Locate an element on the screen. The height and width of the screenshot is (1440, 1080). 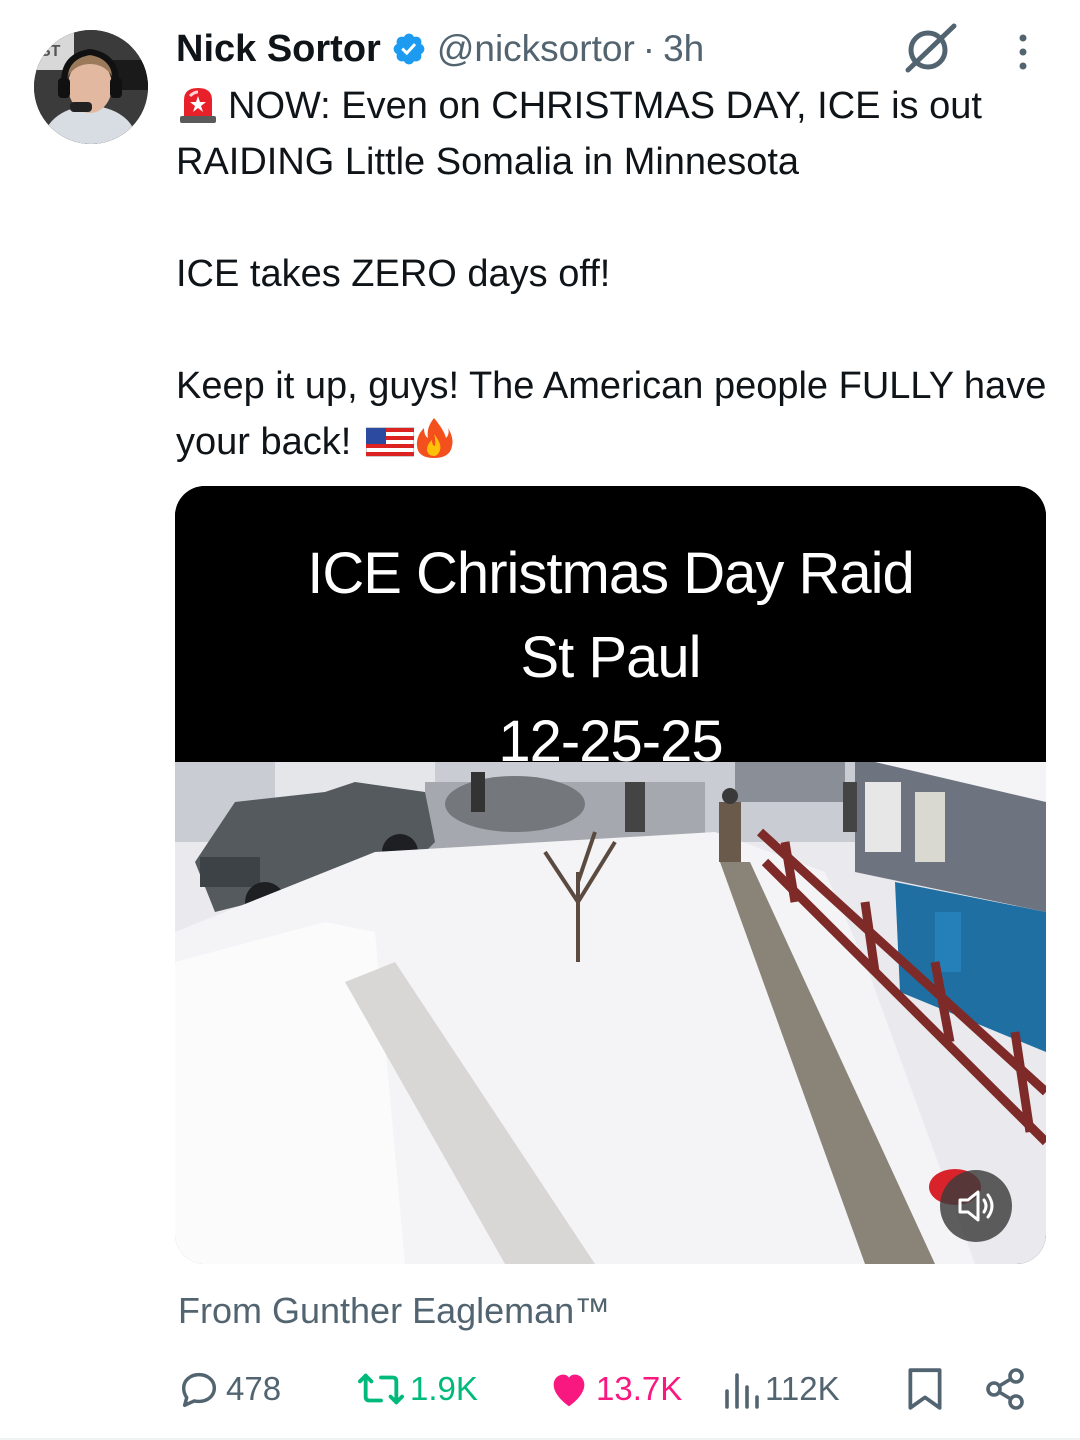
author-name: Nick Sortor is located at coordinates (278, 49).